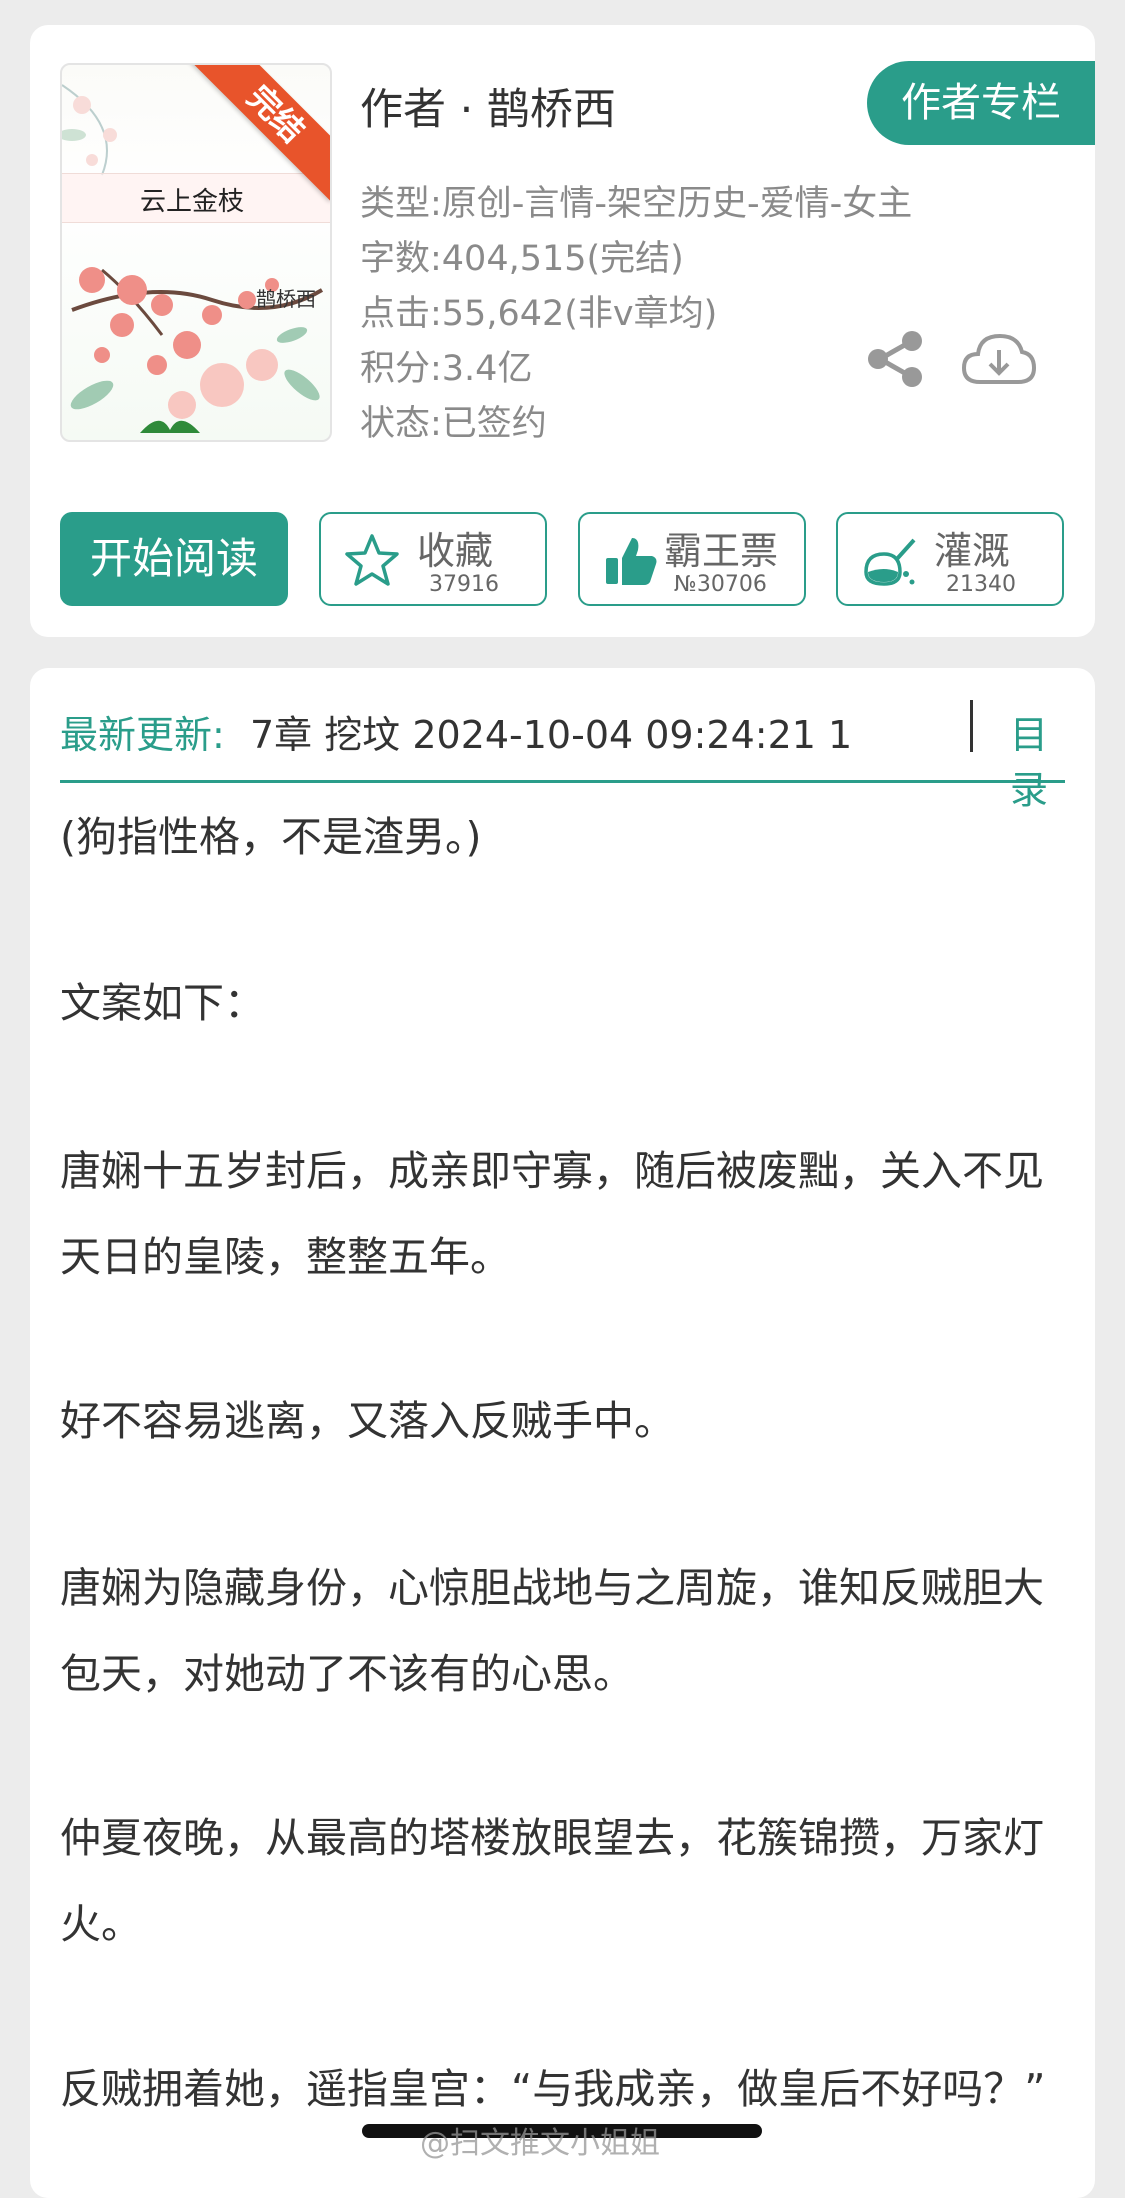 The image size is (1125, 2198). Describe the element at coordinates (552, 1631) in the screenshot. I see `synopsis-paragraph: 唐娴为隐藏身份，心惊胆战地与之周旋，谁知反贼胆大包天，对她动了不该有的心思。` at that location.